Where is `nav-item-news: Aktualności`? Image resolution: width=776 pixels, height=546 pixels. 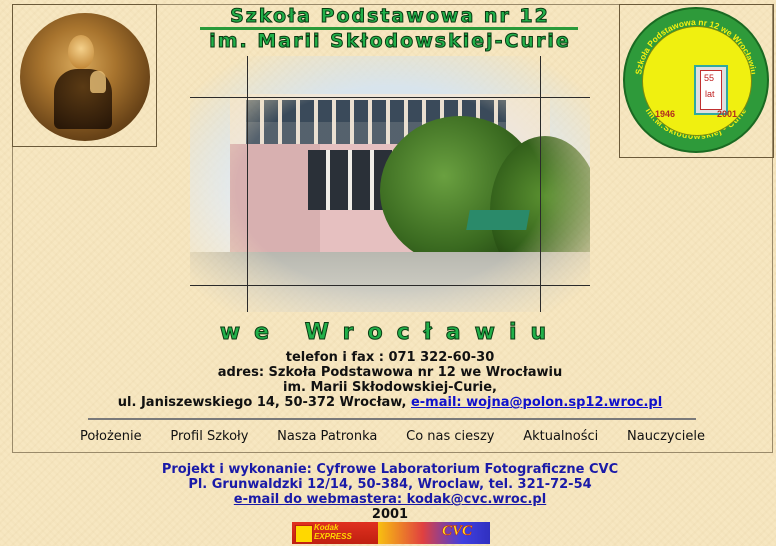
nav-item-news: Aktualności is located at coordinates (560, 436).